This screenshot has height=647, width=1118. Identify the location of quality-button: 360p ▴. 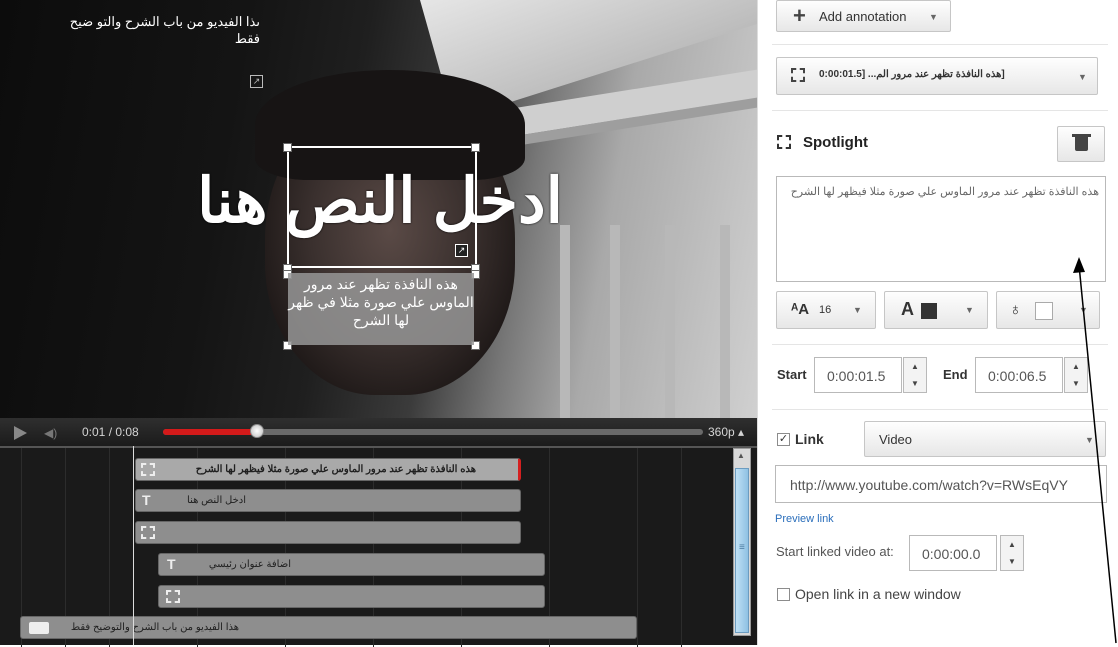
(726, 432).